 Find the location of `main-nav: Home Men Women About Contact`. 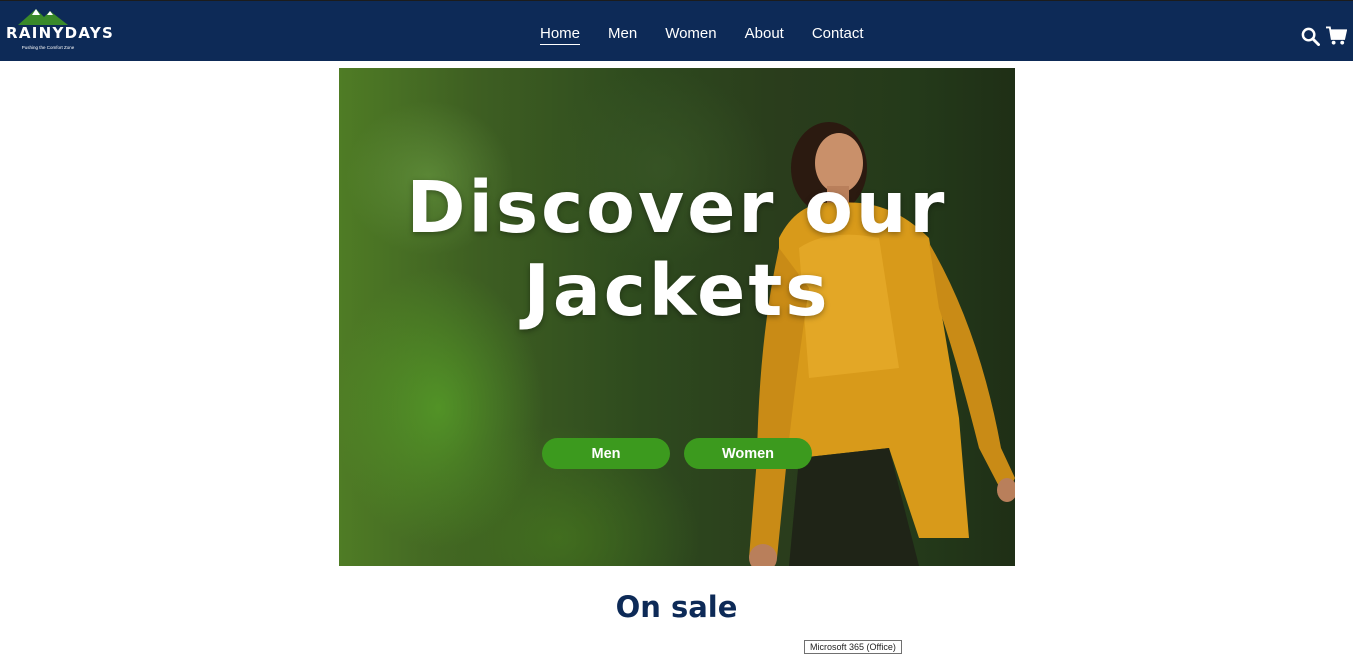

main-nav: Home Men Women About Contact is located at coordinates (702, 35).